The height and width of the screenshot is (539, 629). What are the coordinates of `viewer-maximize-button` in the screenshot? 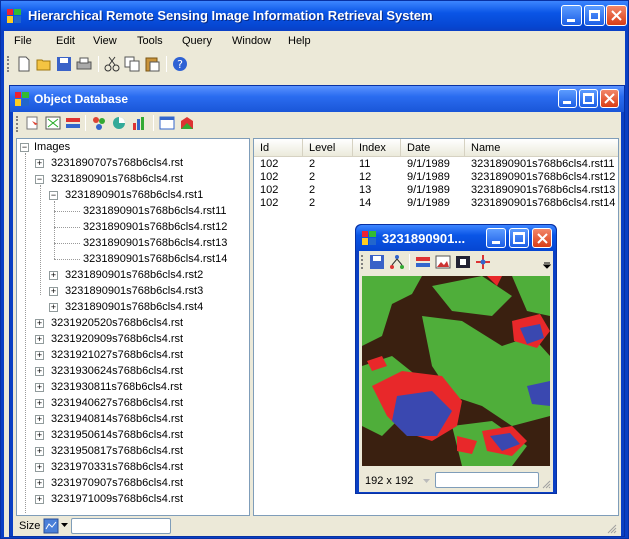 It's located at (519, 238).